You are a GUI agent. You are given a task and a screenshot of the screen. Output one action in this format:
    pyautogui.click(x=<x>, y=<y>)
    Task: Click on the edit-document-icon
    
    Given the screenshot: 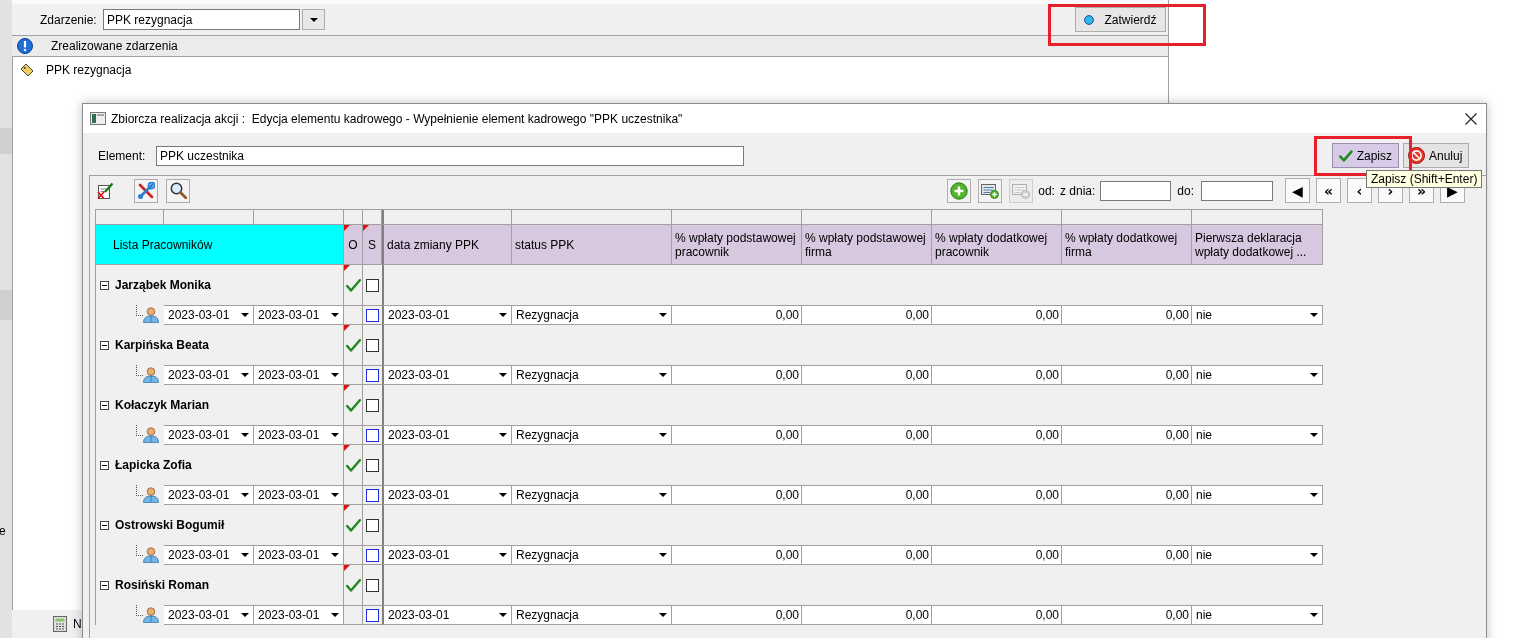 What is the action you would take?
    pyautogui.click(x=105, y=190)
    